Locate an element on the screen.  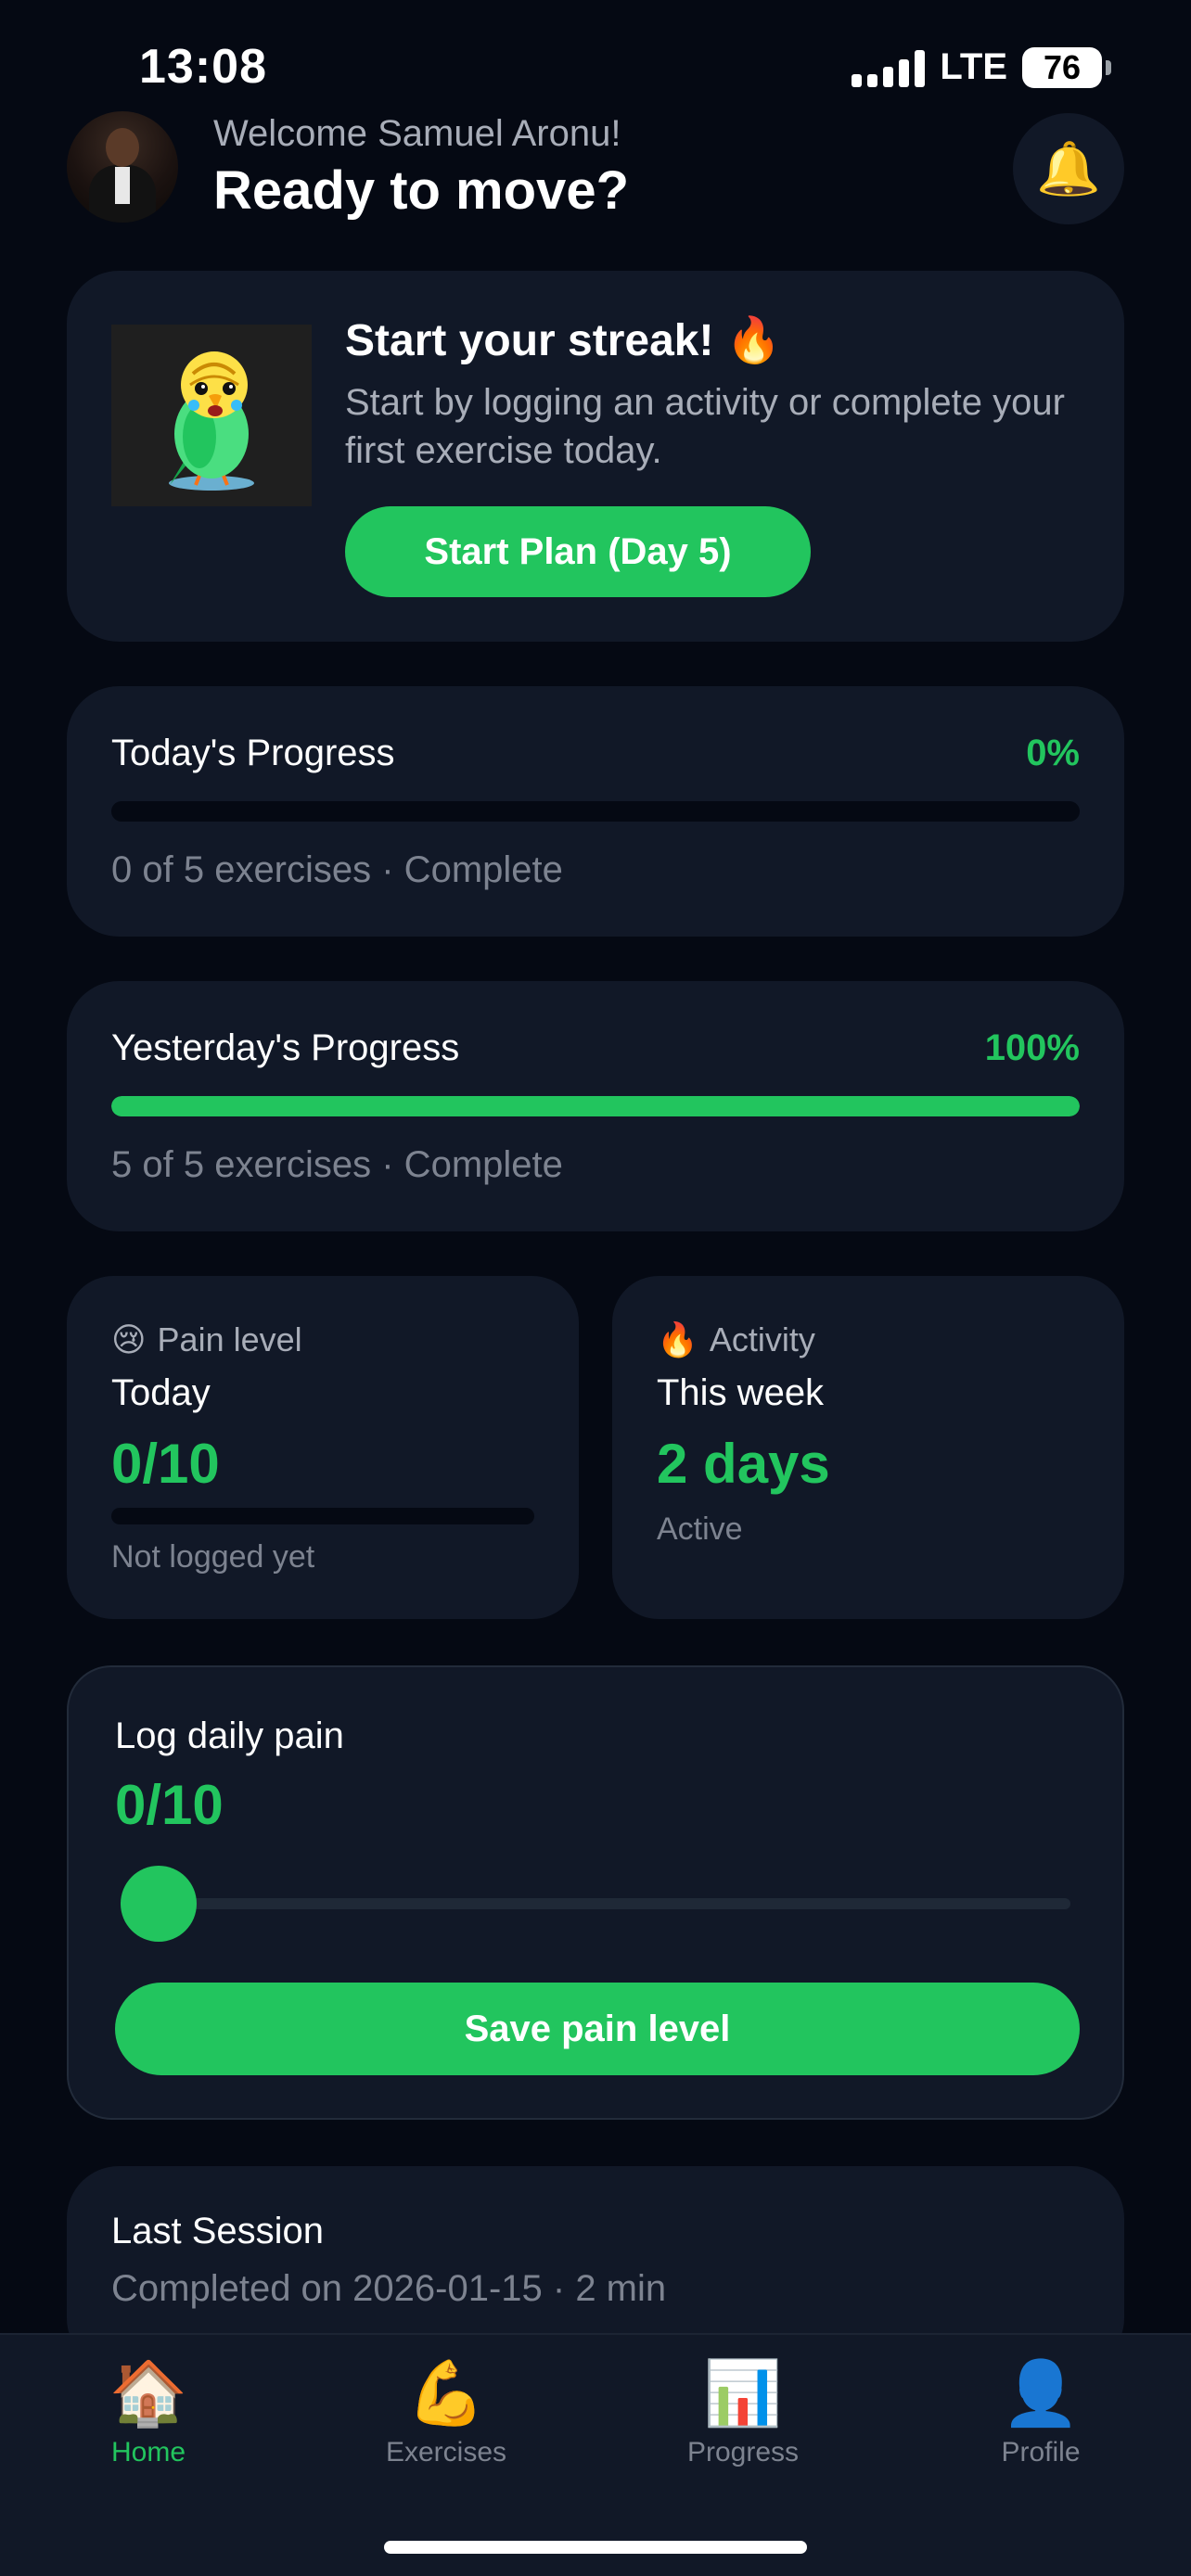
pain-slider is located at coordinates (595, 1904).